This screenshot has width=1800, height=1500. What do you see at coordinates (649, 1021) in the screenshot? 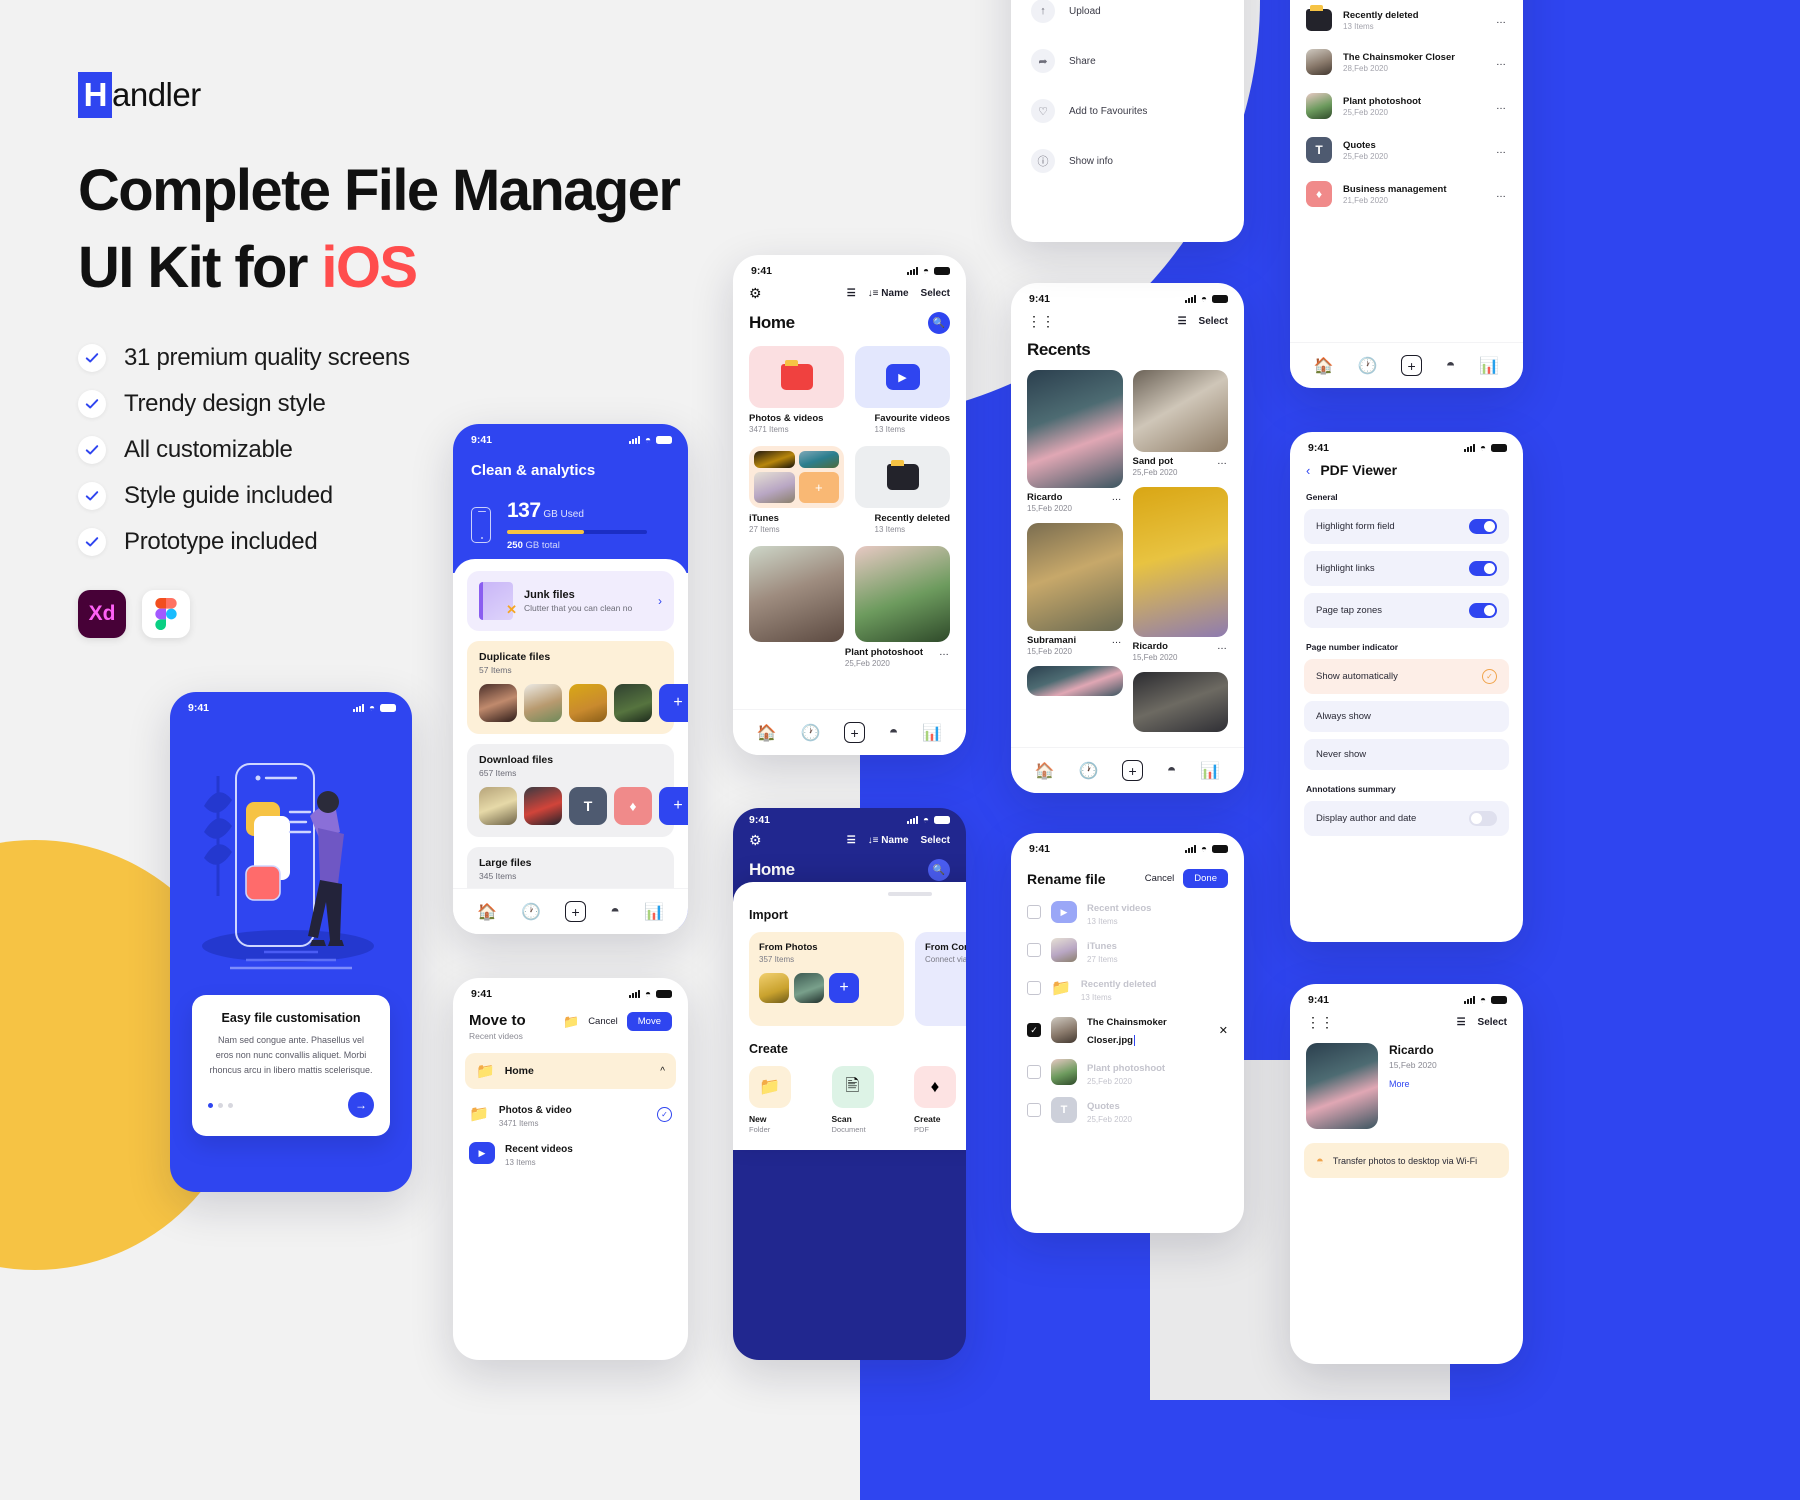
I see `move-button: Move` at bounding box center [649, 1021].